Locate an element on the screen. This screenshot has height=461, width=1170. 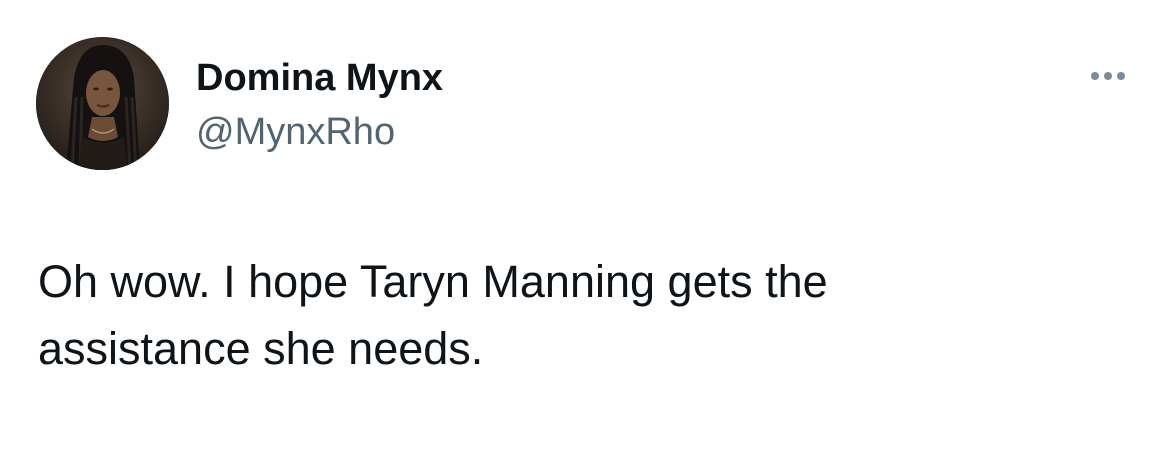
avatar is located at coordinates (102, 103).